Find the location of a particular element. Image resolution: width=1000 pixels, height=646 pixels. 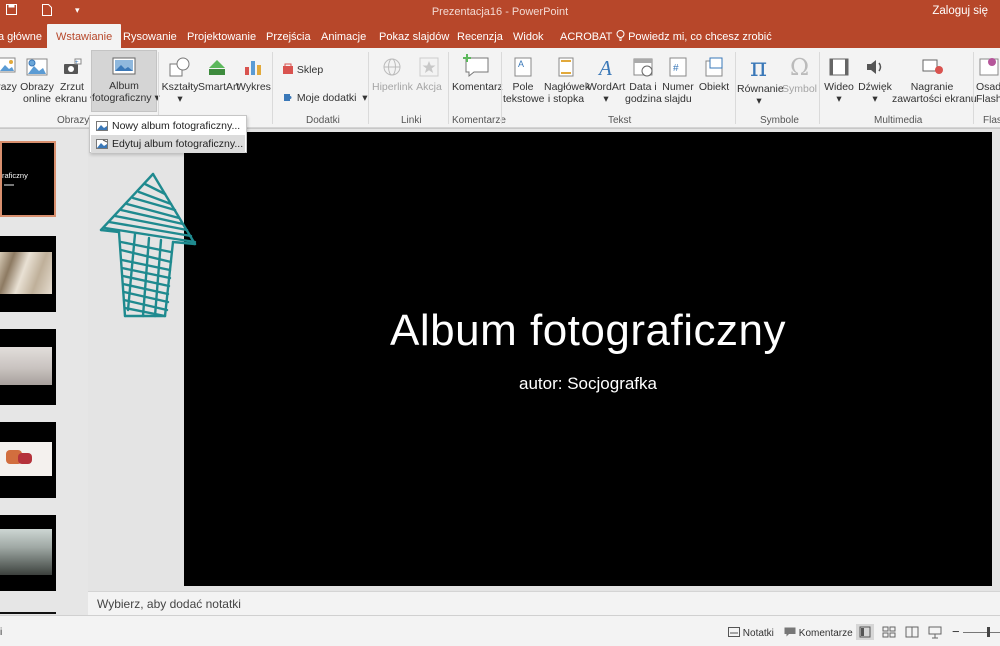

shapes-button: Kształty ▾ is located at coordinates (180, 80).